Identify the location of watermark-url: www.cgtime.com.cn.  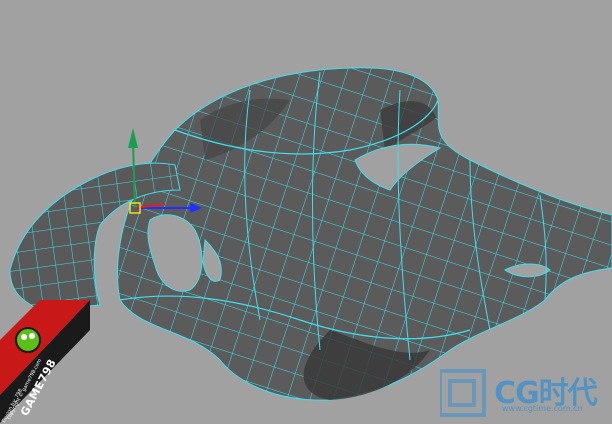
(542, 408).